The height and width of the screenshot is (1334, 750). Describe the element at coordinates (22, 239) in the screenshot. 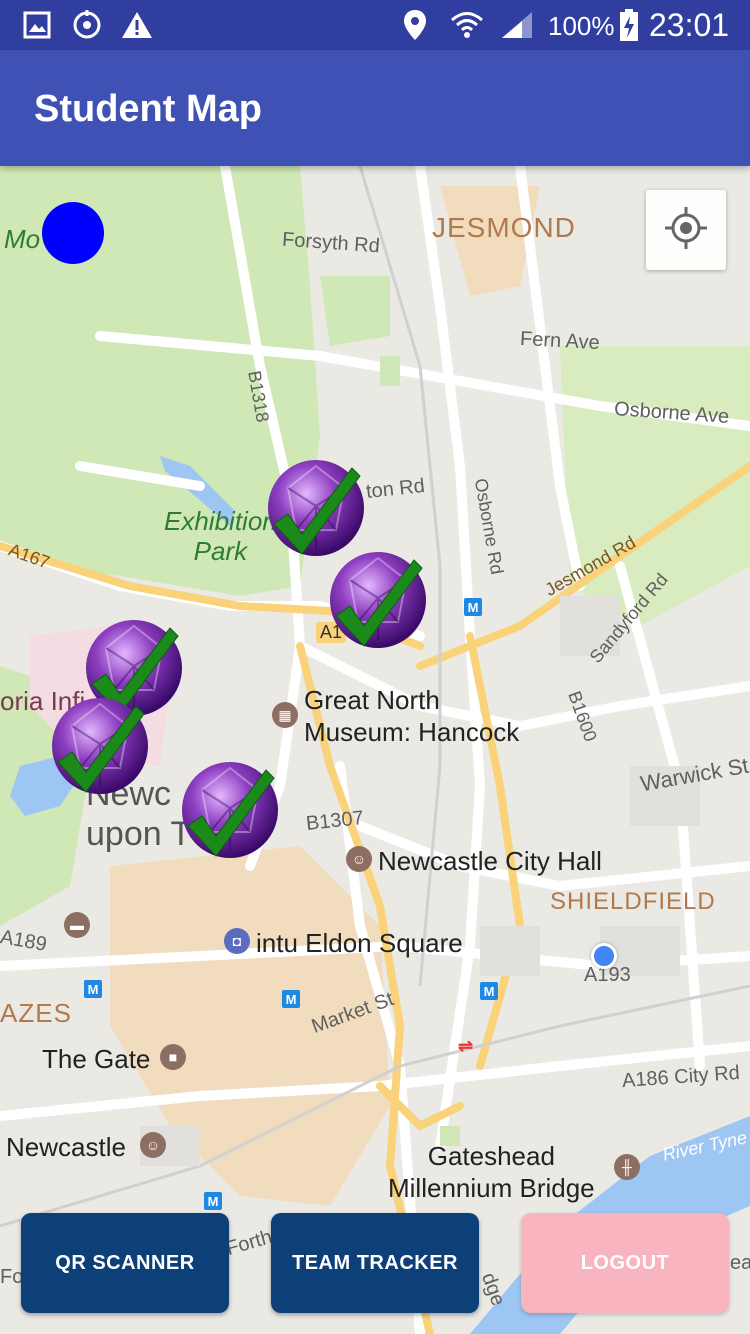

I see `map-label-mo: Mo` at that location.